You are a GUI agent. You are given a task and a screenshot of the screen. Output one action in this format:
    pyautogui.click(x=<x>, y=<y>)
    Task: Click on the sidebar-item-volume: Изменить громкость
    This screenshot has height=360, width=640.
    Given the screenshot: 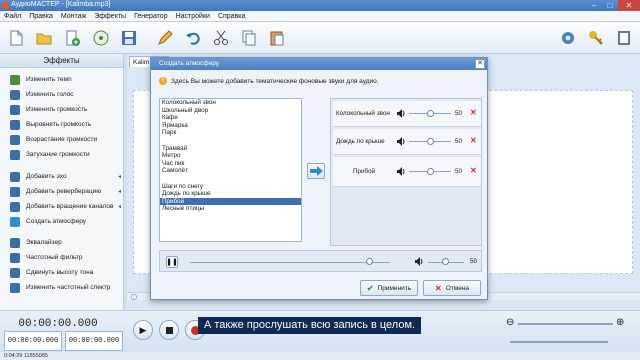 What is the action you would take?
    pyautogui.click(x=62, y=109)
    